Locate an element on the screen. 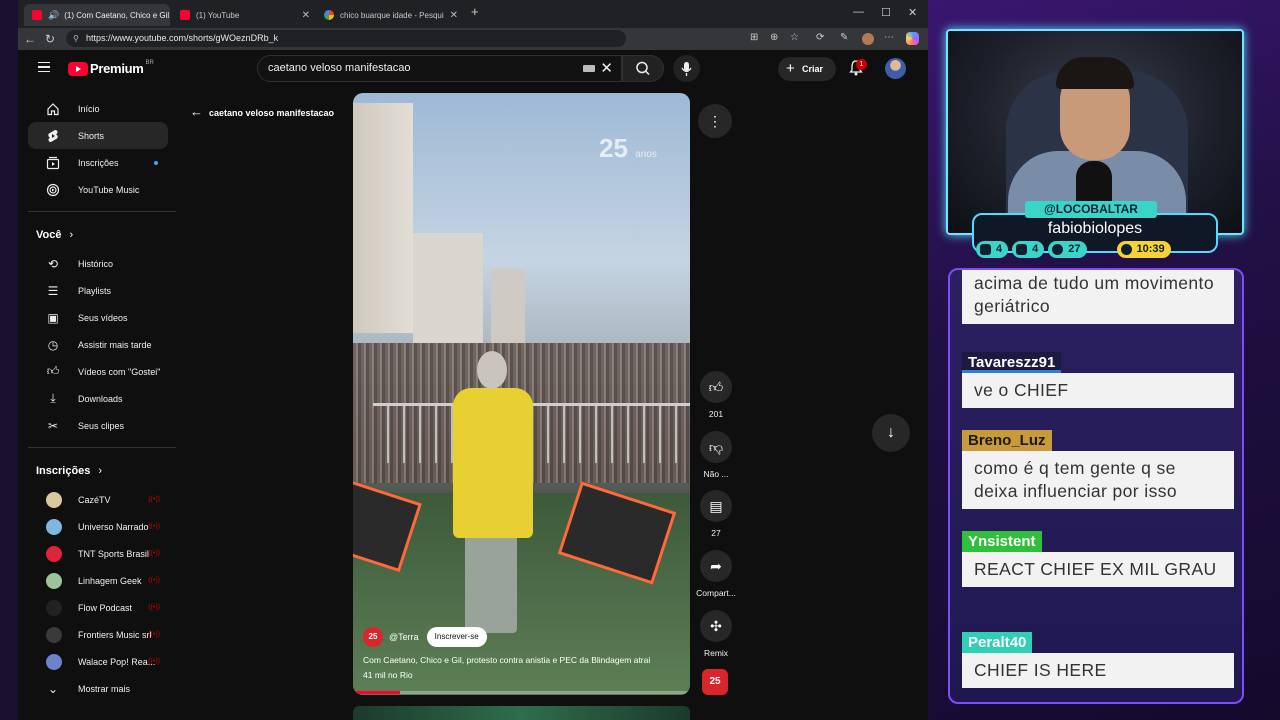  performer-head is located at coordinates (492, 370).